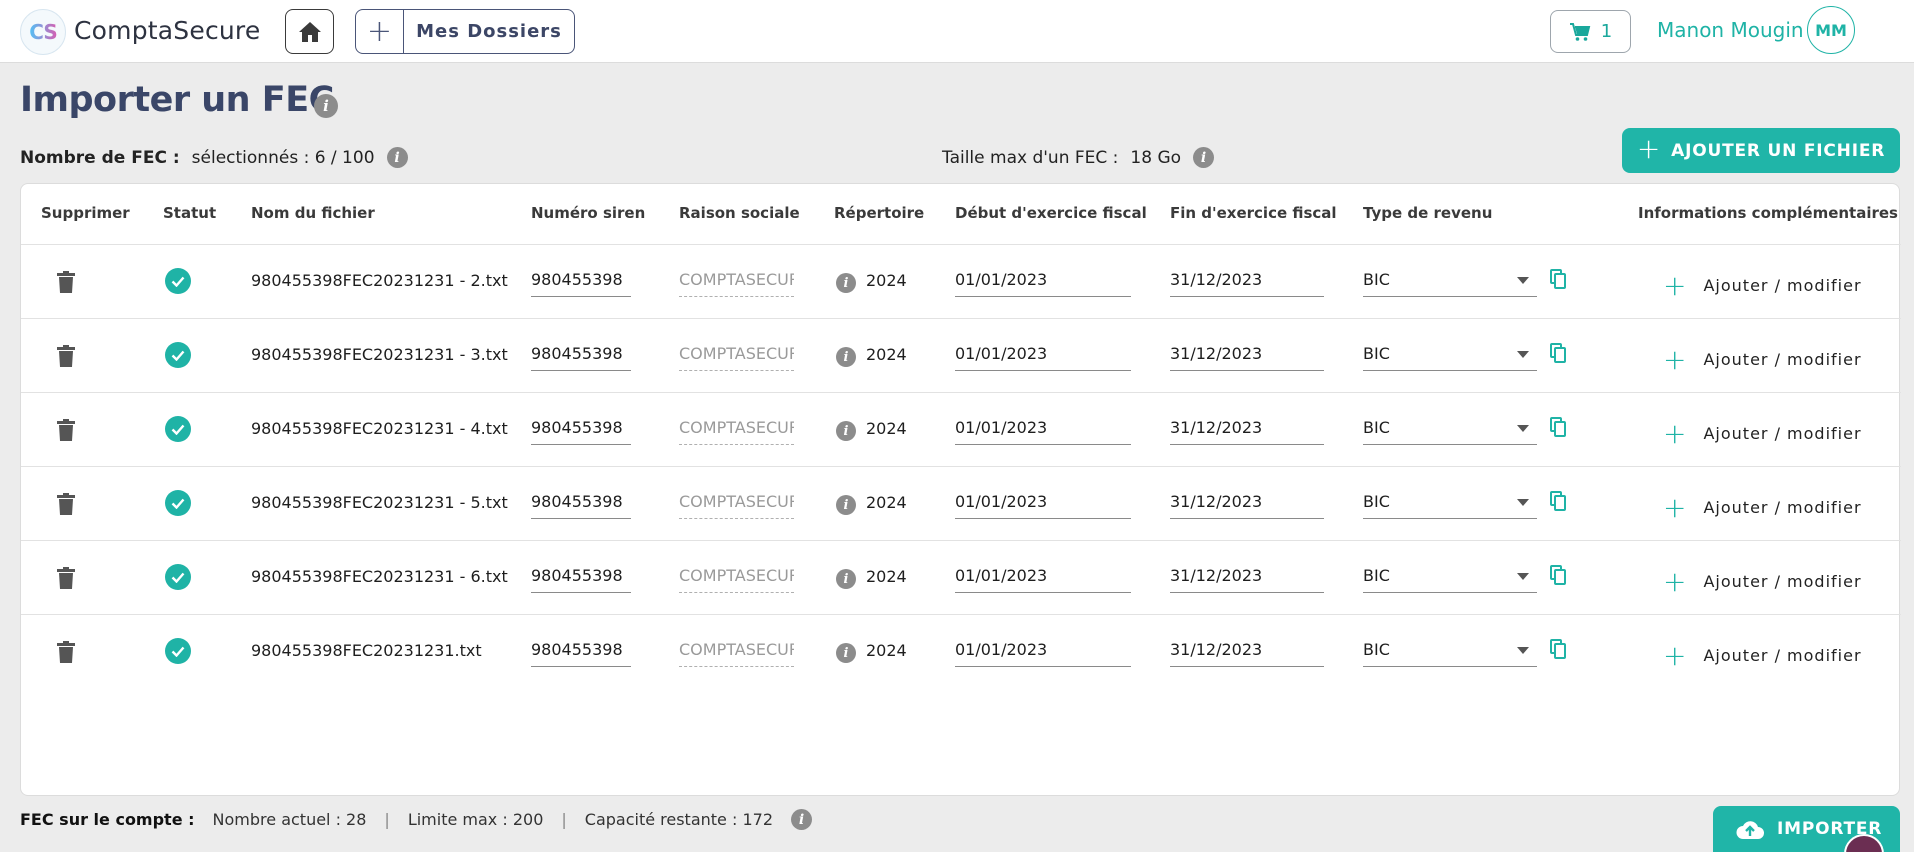  I want to click on new-dossier-button: +, so click(380, 31).